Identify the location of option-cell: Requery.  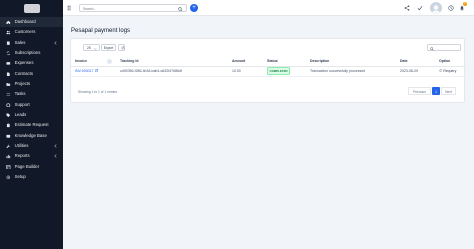
(450, 71).